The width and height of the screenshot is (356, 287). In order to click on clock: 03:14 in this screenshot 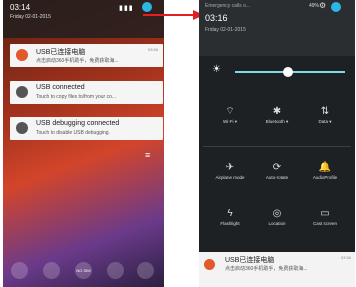, I will do `click(20, 7)`.